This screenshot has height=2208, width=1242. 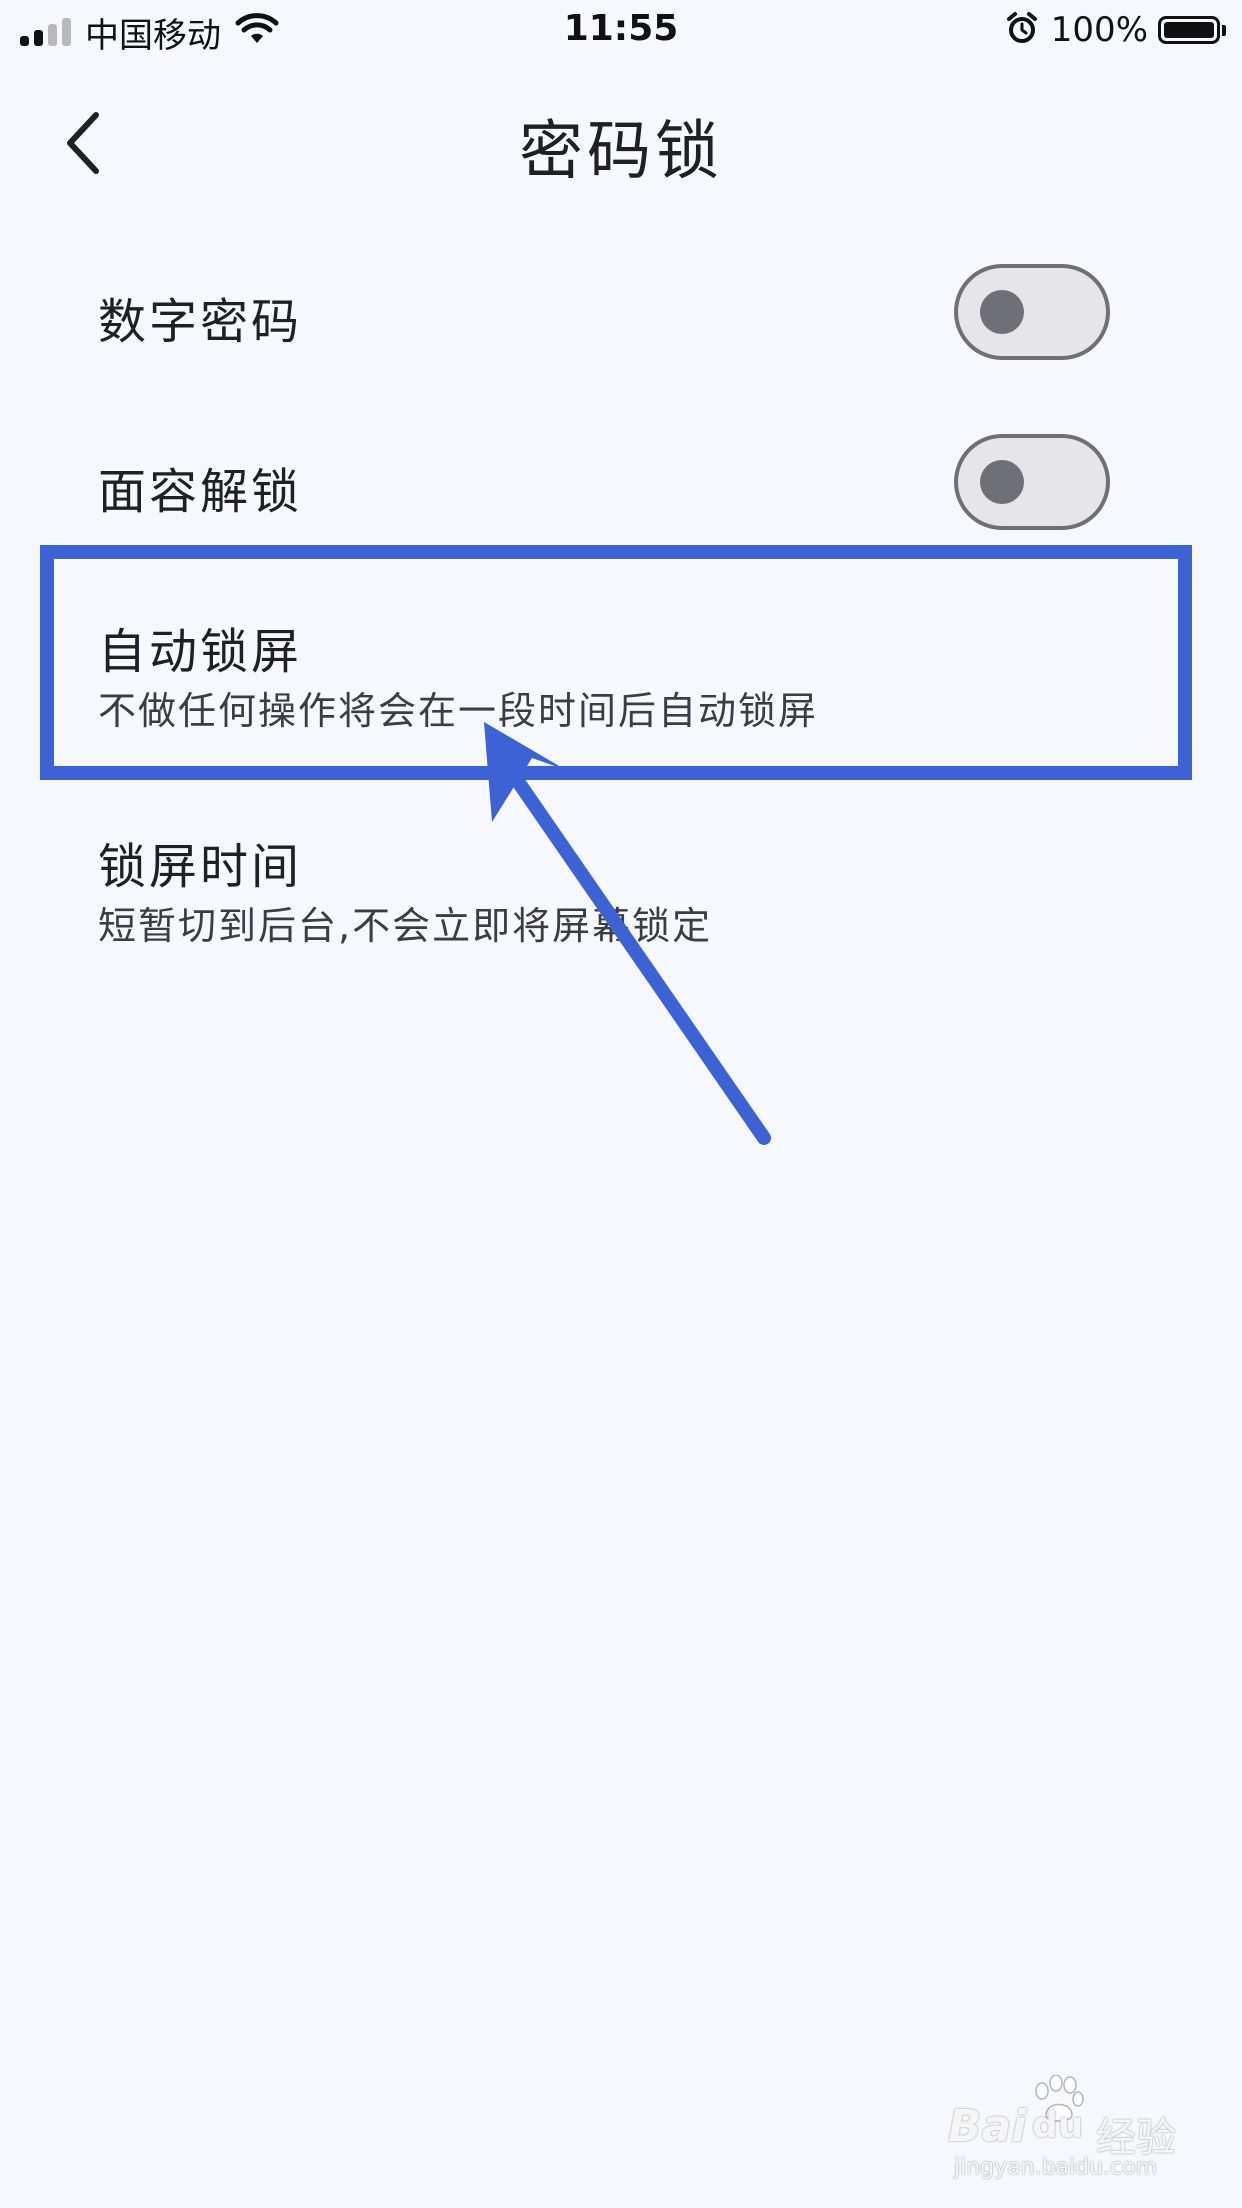 I want to click on watermark-brand: Bai, so click(x=987, y=2126).